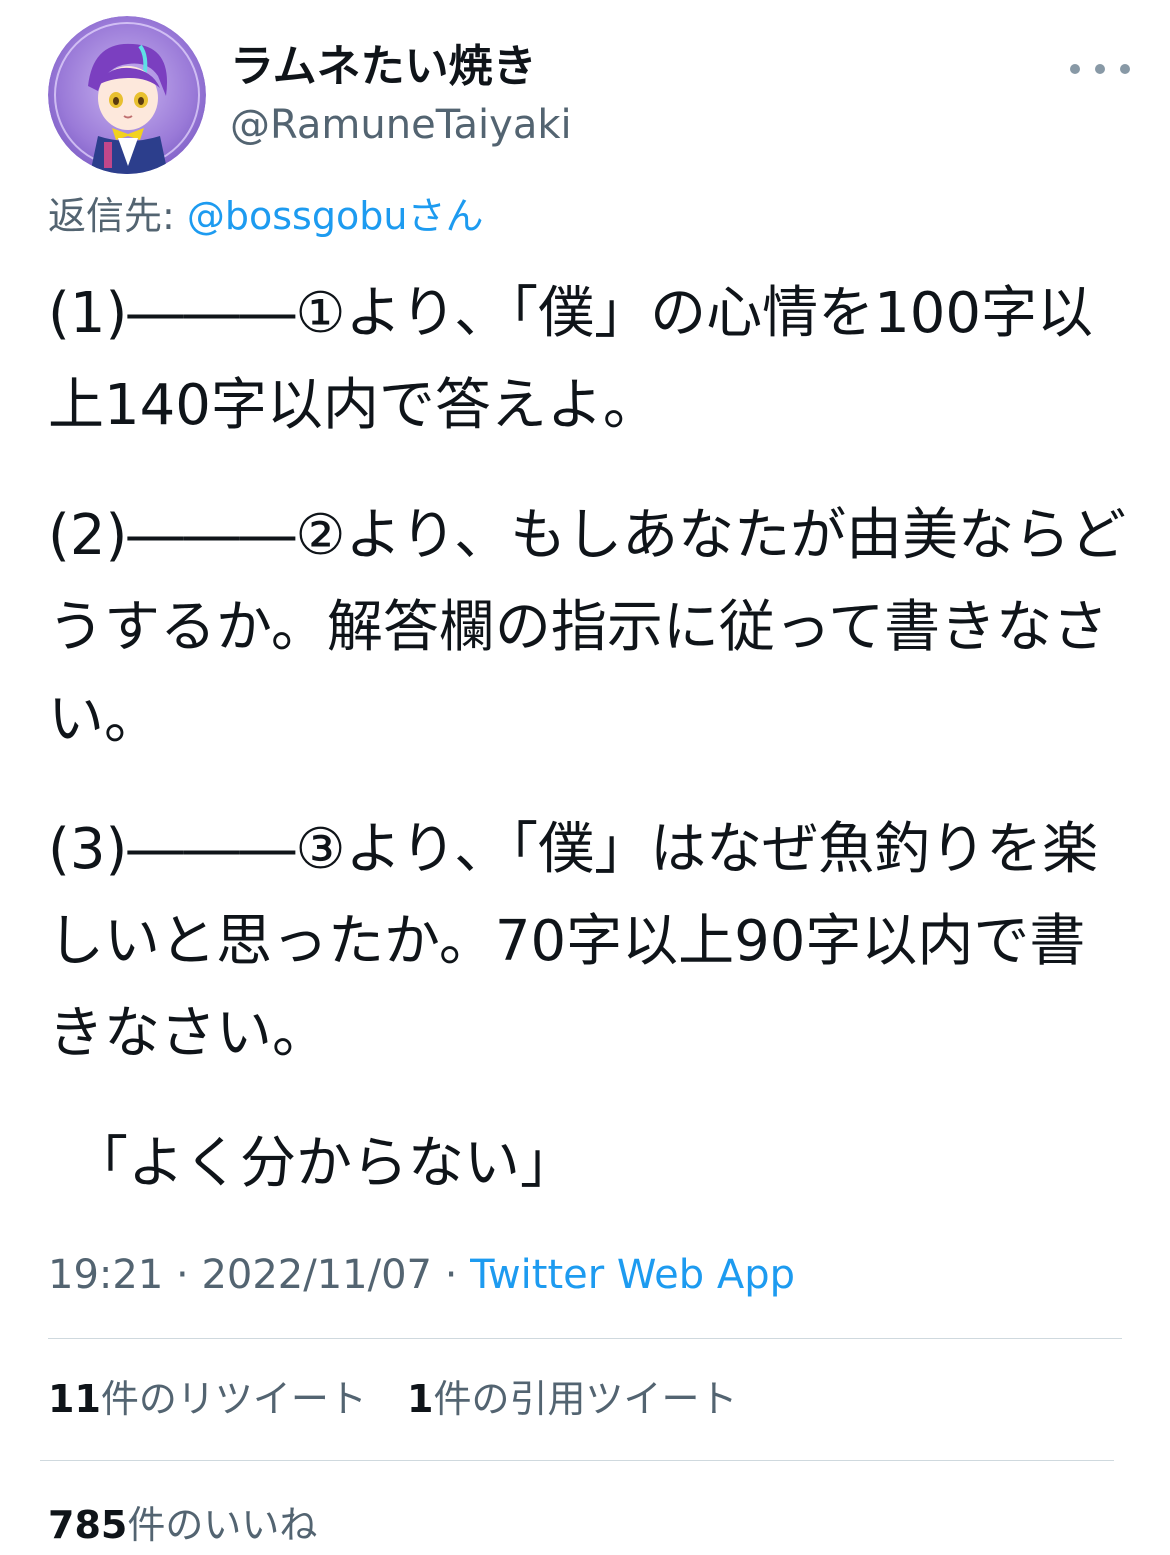 Image resolution: width=1170 pixels, height=1555 pixels. What do you see at coordinates (222, 1525) in the screenshot?
I see `likes-label: 件のいいね` at bounding box center [222, 1525].